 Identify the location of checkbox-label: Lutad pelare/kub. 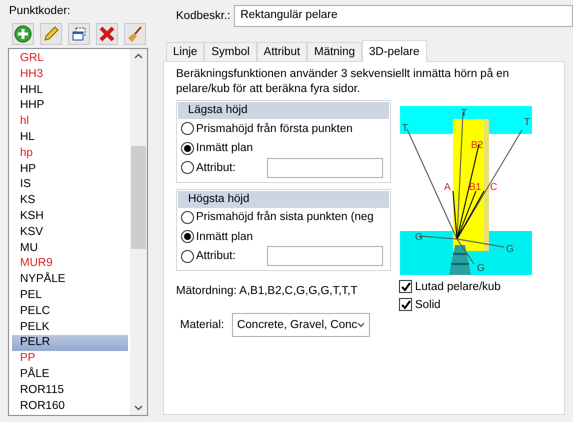
(458, 286).